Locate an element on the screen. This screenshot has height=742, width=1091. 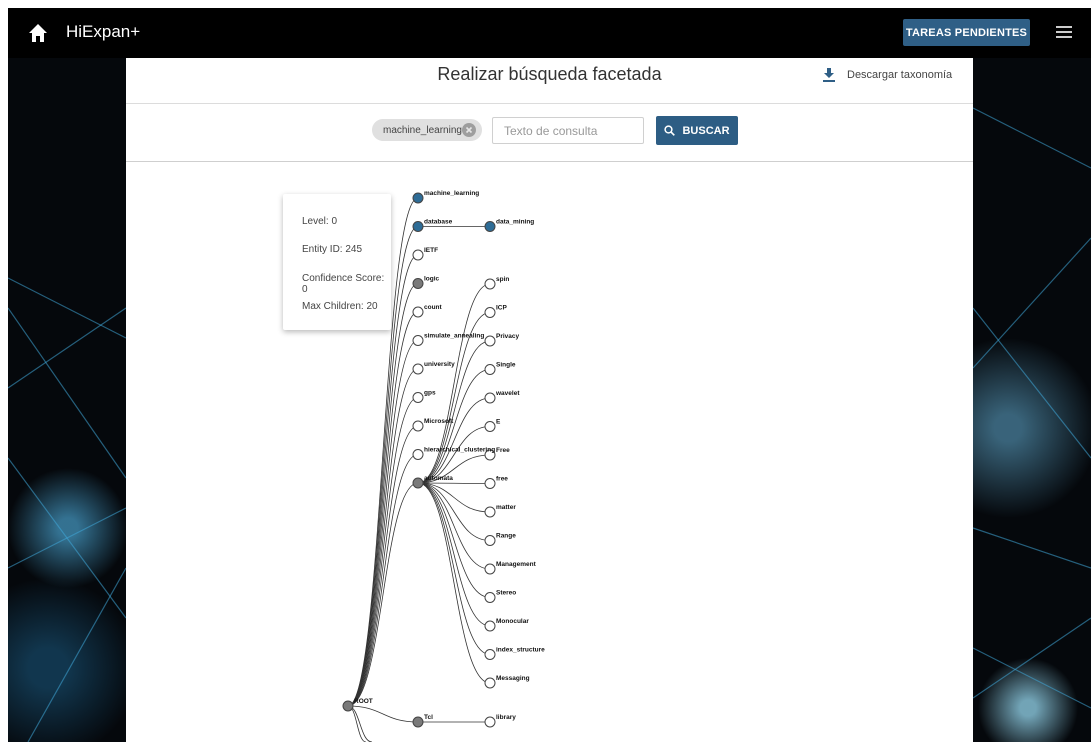
tree-node: logic is located at coordinates (426, 282).